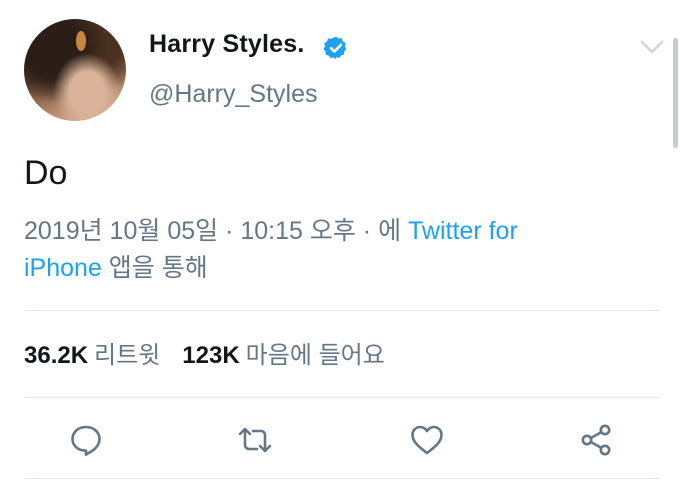 The height and width of the screenshot is (487, 680). I want to click on like-label: 마음에 들어요, so click(315, 355).